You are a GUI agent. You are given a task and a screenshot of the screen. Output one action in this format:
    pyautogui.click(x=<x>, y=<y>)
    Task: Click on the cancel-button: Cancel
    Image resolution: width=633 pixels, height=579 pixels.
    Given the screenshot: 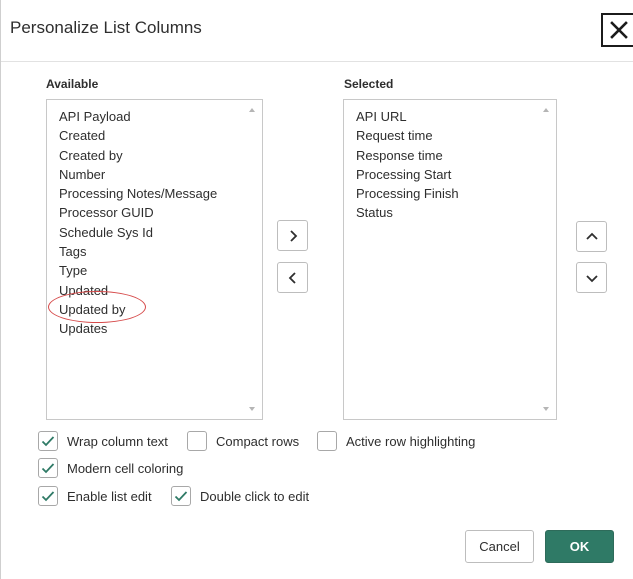 What is the action you would take?
    pyautogui.click(x=499, y=546)
    